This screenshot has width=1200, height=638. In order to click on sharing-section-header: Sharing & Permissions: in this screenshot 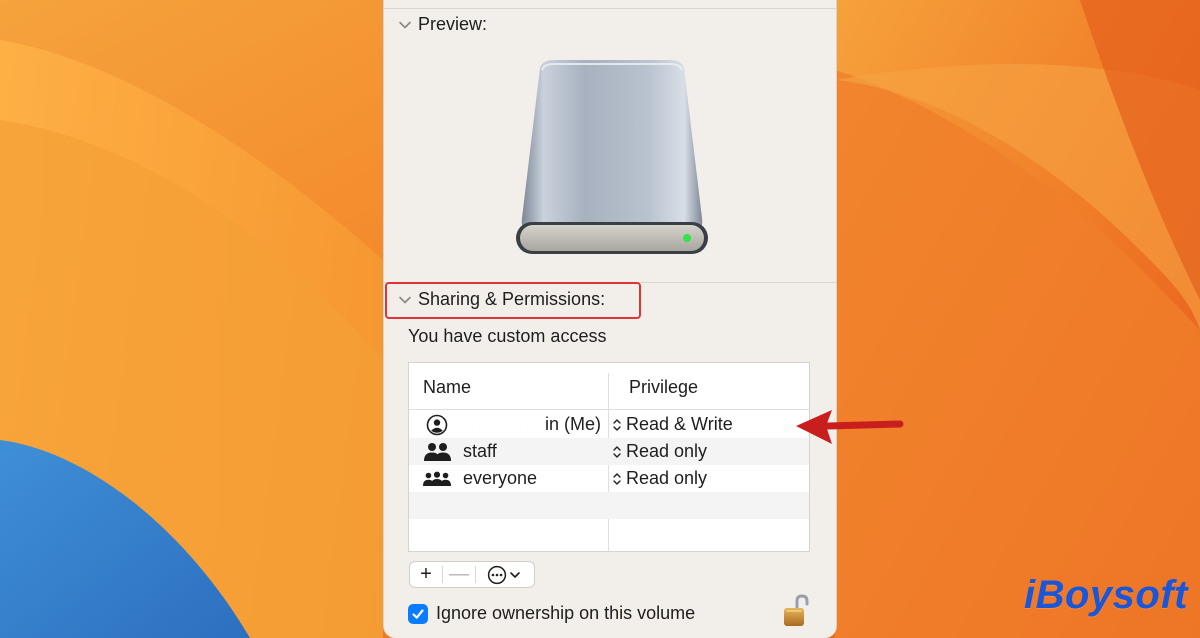, I will do `click(501, 299)`.